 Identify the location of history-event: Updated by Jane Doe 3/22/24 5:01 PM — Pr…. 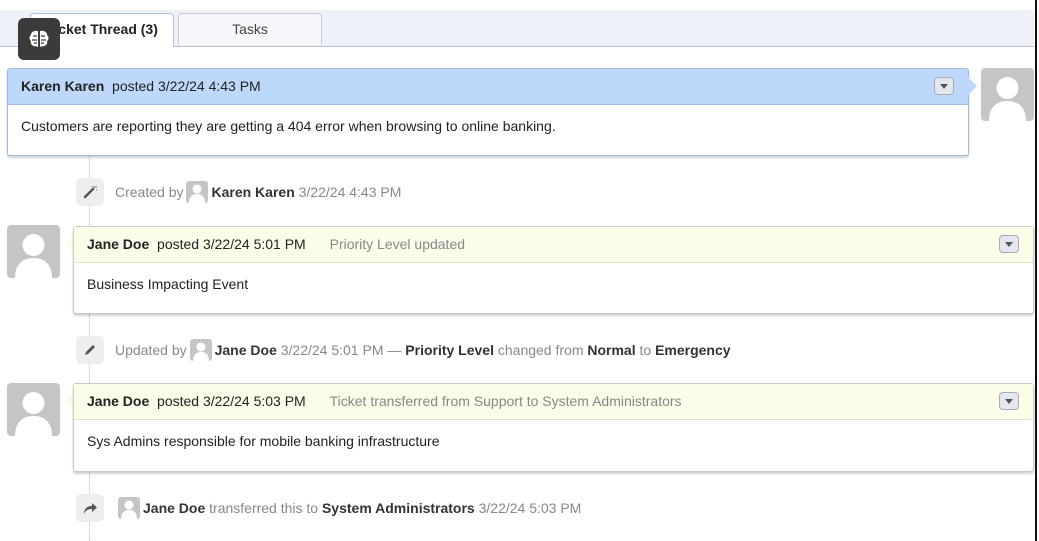
(403, 350).